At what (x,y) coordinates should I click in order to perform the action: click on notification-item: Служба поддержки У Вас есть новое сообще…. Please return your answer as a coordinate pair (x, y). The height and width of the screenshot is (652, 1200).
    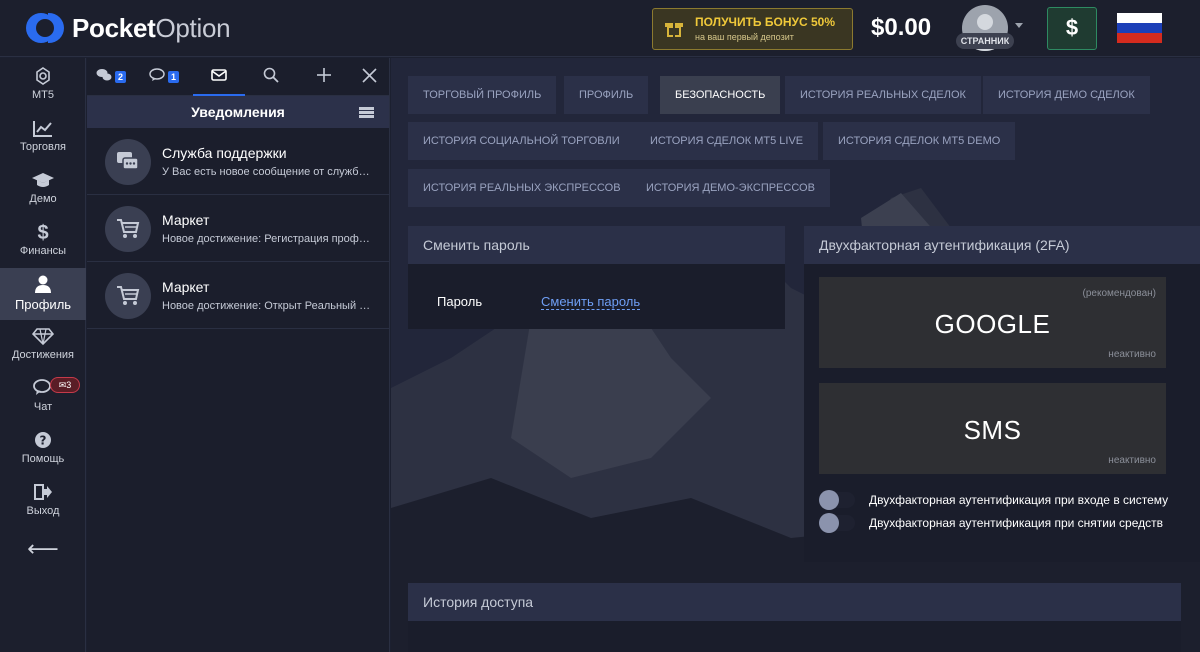
    Looking at the image, I should click on (238, 161).